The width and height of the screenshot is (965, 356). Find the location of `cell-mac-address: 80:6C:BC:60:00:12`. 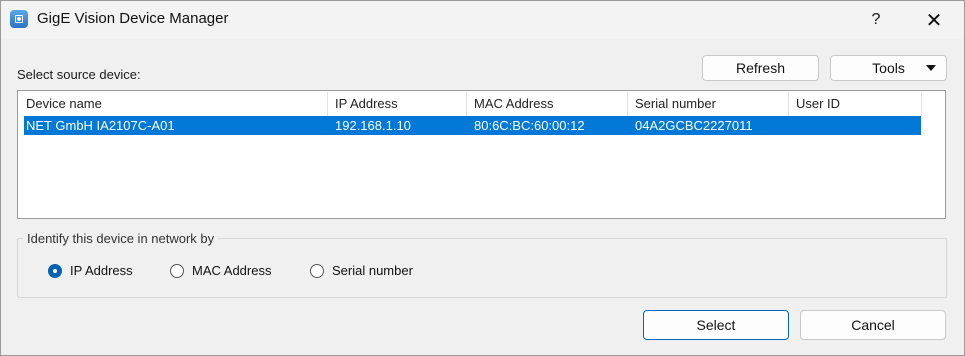

cell-mac-address: 80:6C:BC:60:00:12 is located at coordinates (529, 125).